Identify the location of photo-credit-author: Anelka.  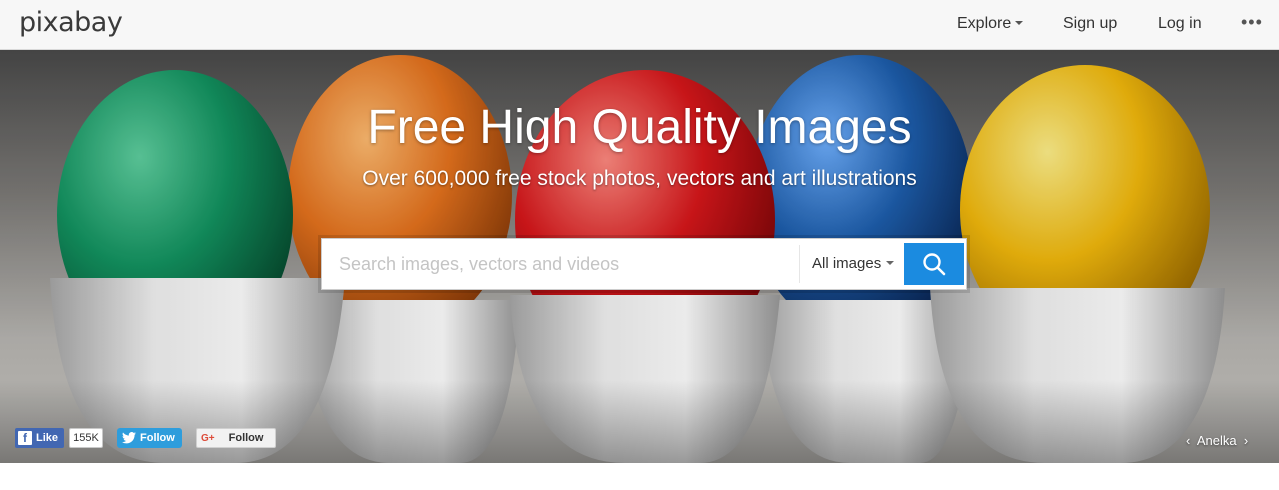
(1217, 440).